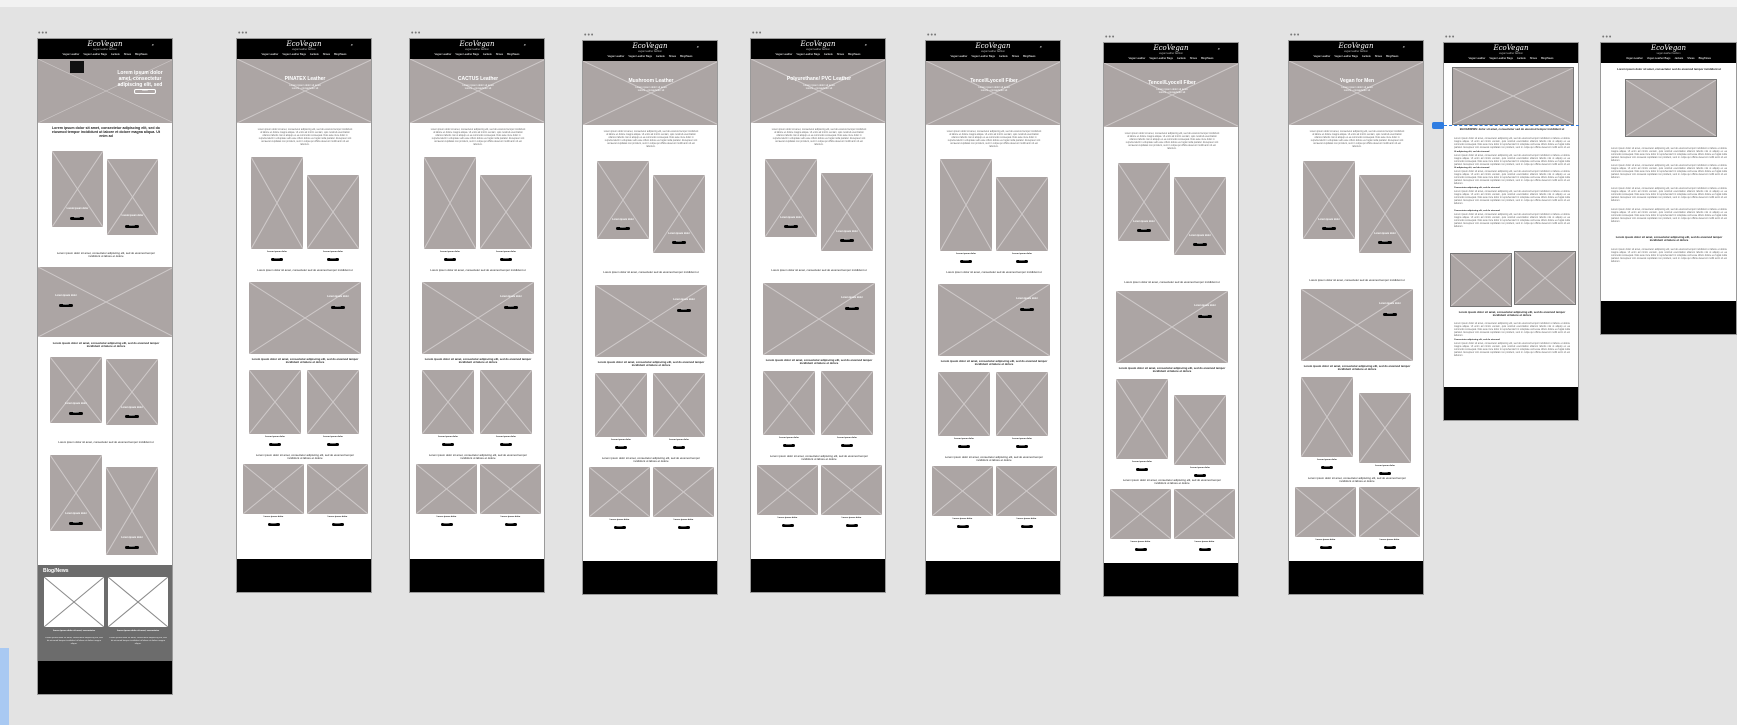  What do you see at coordinates (145, 91) in the screenshot?
I see `hero-button: Button` at bounding box center [145, 91].